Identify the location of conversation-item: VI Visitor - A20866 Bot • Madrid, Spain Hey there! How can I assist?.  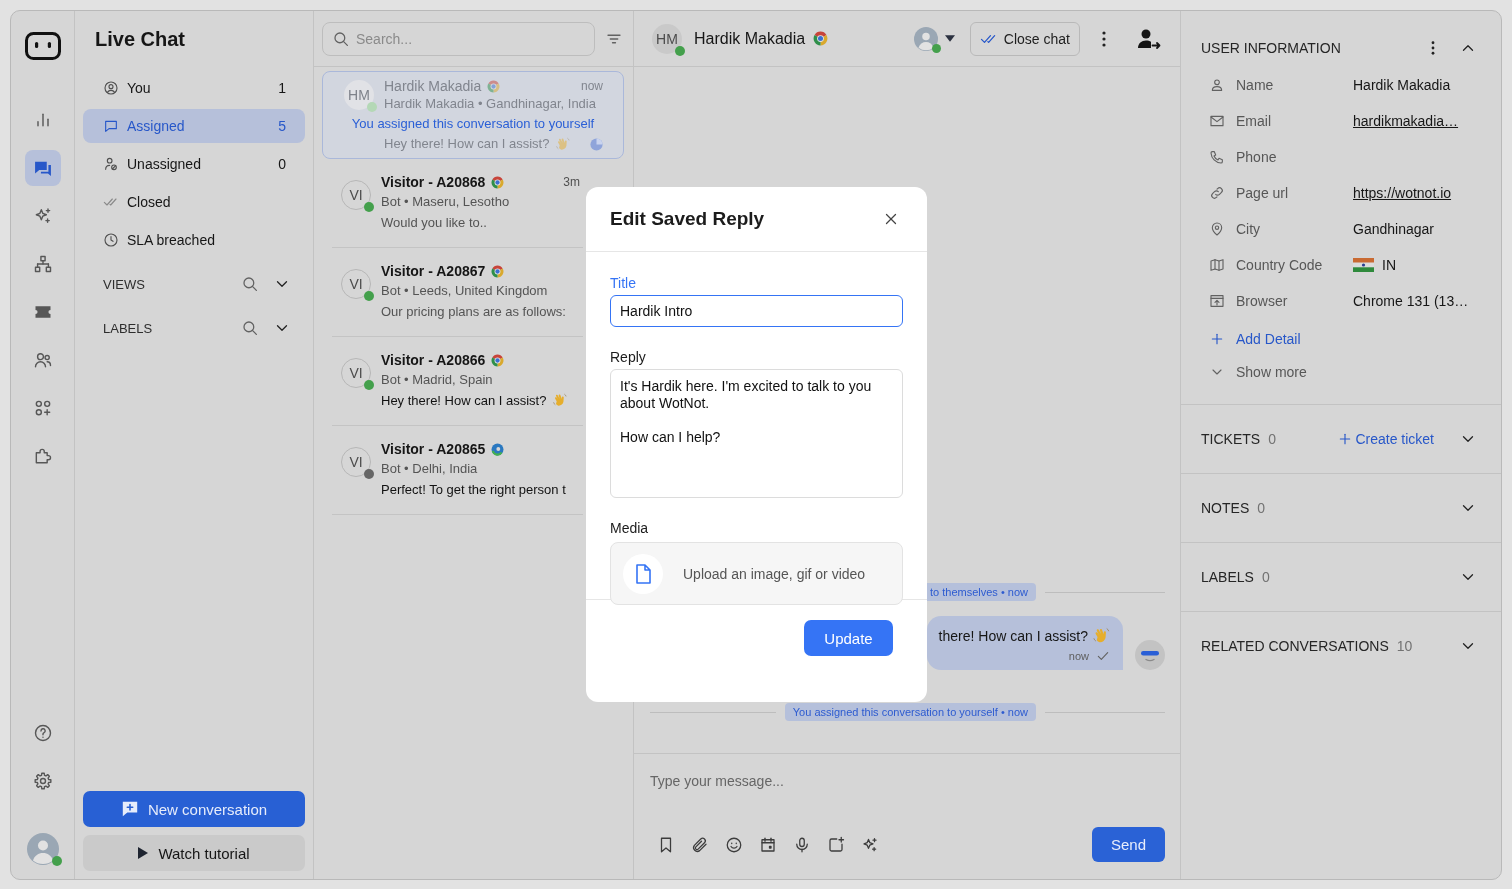
(457, 381).